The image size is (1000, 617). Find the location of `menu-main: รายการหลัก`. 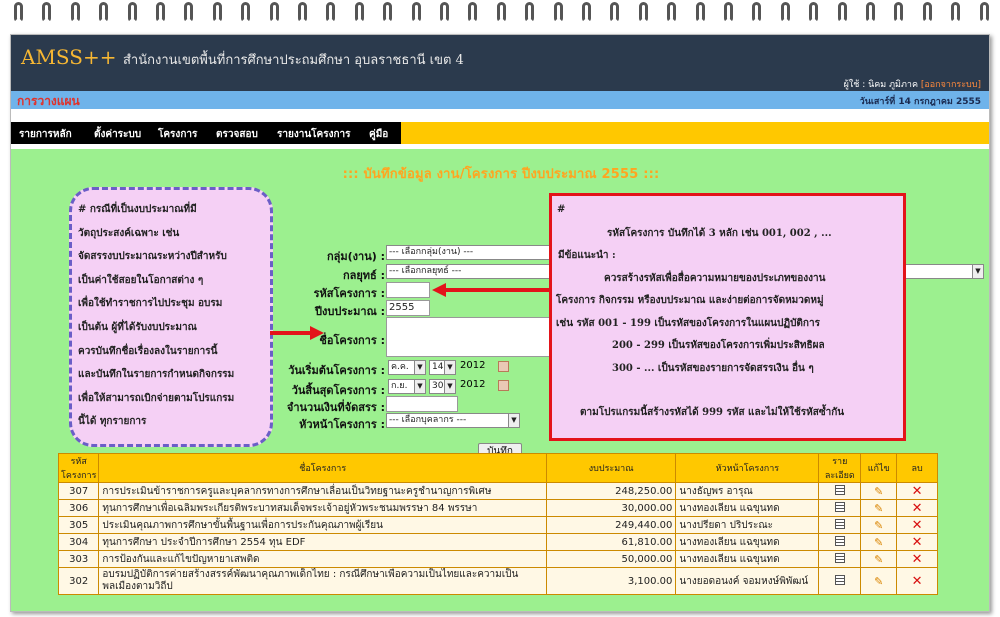

menu-main: รายการหลัก is located at coordinates (45, 134).